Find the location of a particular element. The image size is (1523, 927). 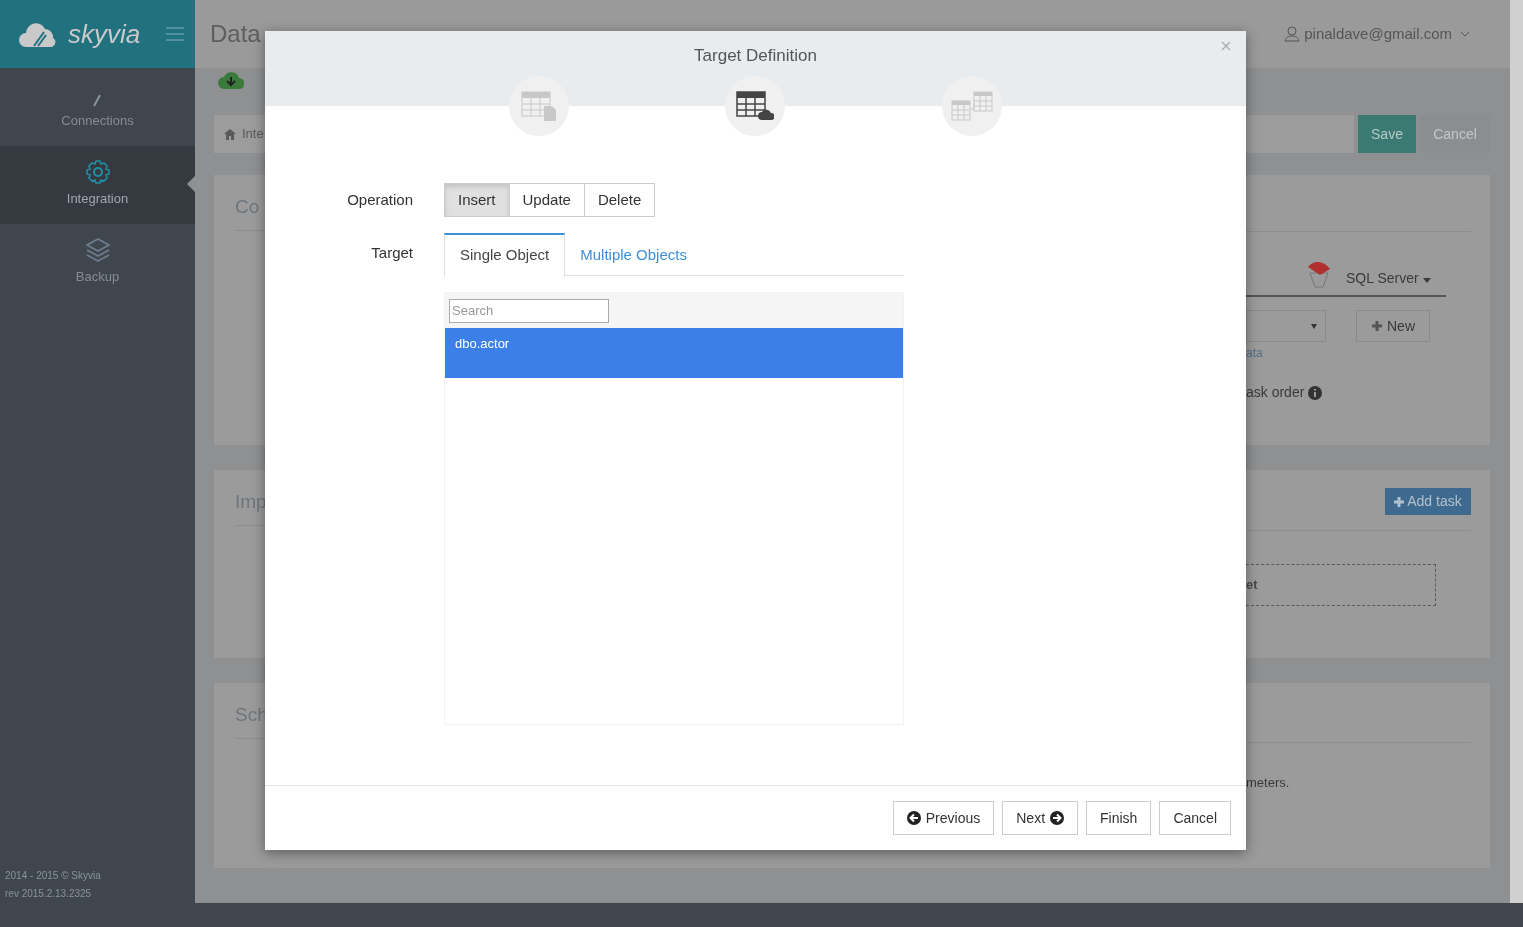

target-tab: Single Object is located at coordinates (505, 255).